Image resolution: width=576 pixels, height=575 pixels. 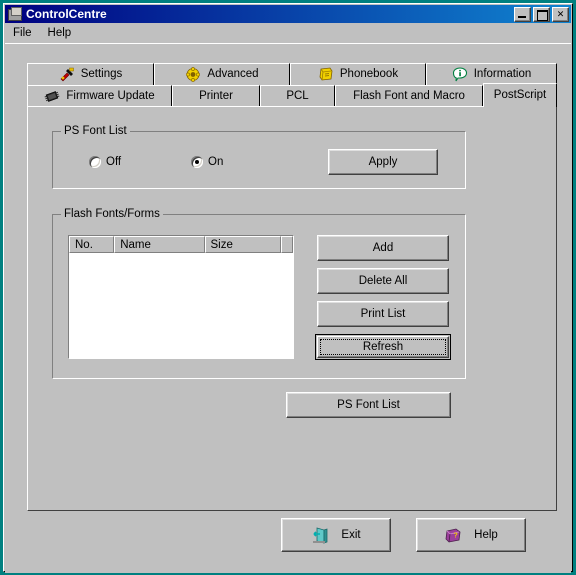 I want to click on radio-on-indicator, so click(x=197, y=162).